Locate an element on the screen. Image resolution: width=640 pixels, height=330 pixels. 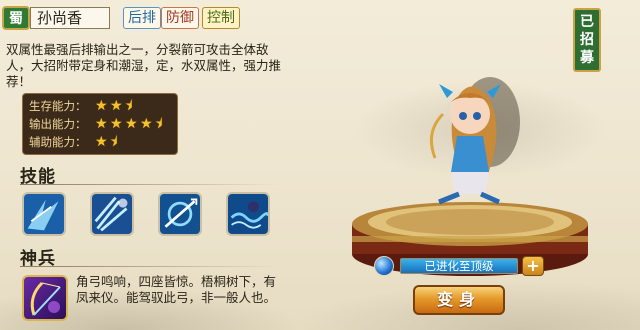
arrow-burst-skill-icon is located at coordinates (112, 214).